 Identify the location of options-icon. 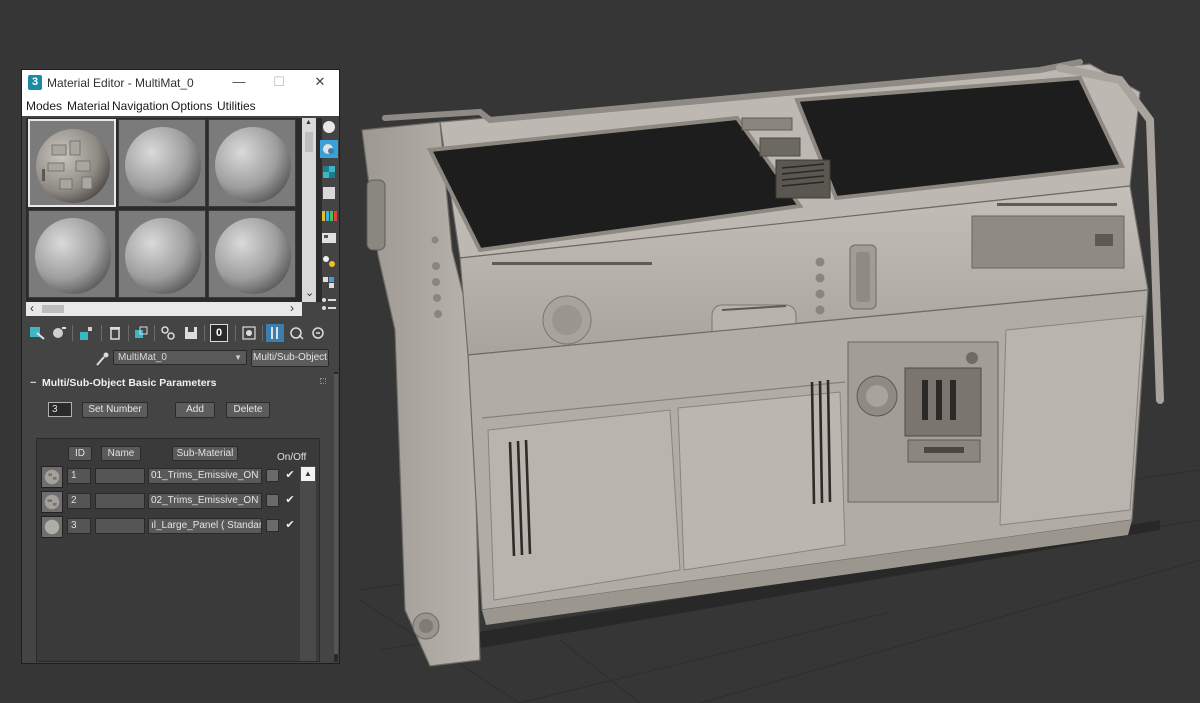
(329, 261).